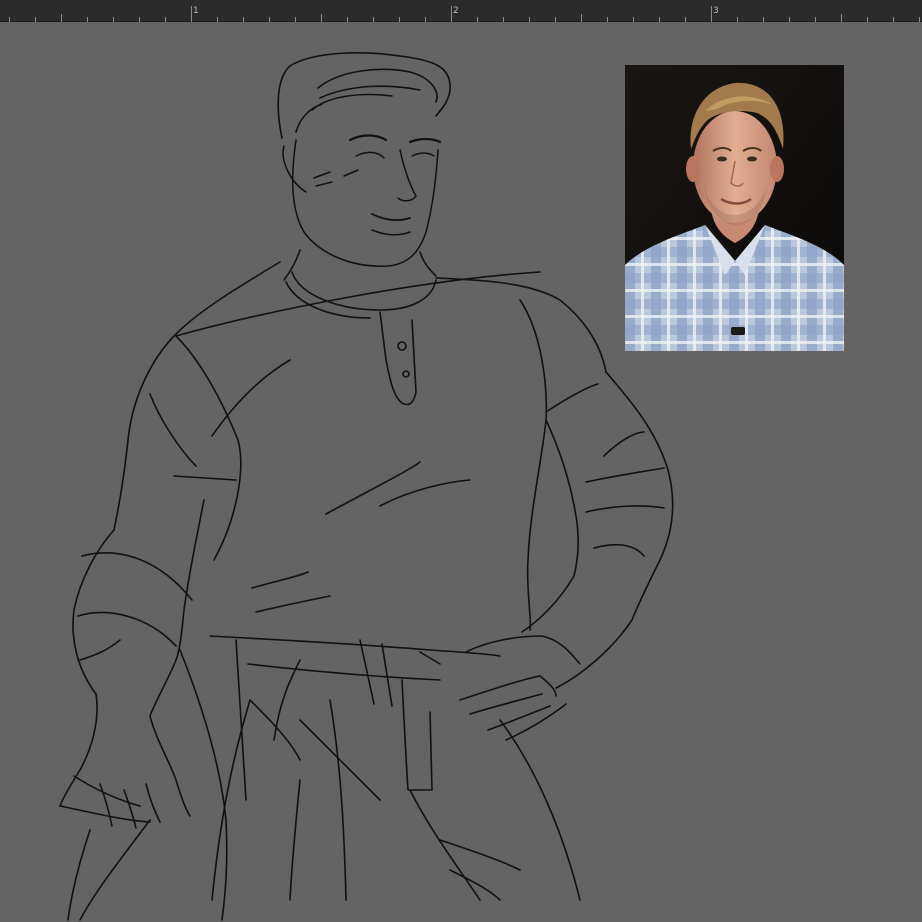 The height and width of the screenshot is (922, 922). I want to click on sketch-face, so click(362, 200).